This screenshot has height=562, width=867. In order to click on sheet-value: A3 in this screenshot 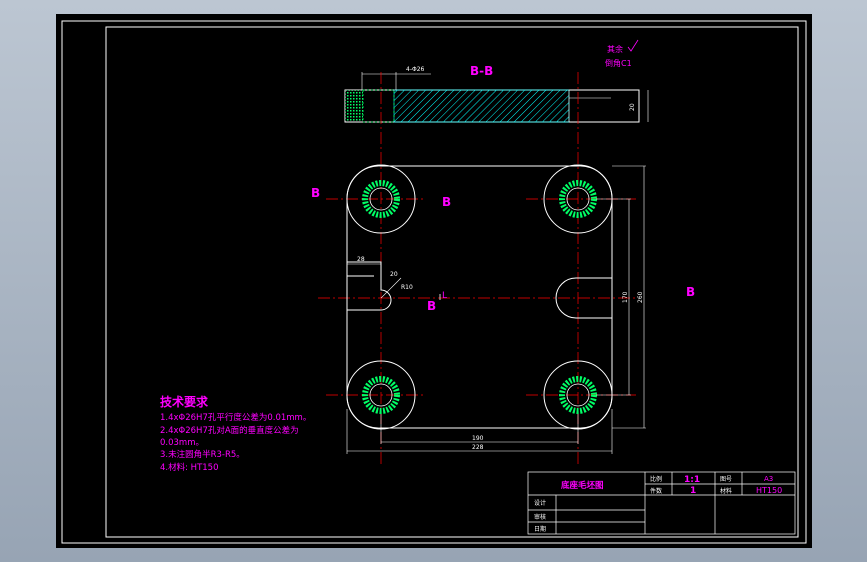, I will do `click(768, 479)`.